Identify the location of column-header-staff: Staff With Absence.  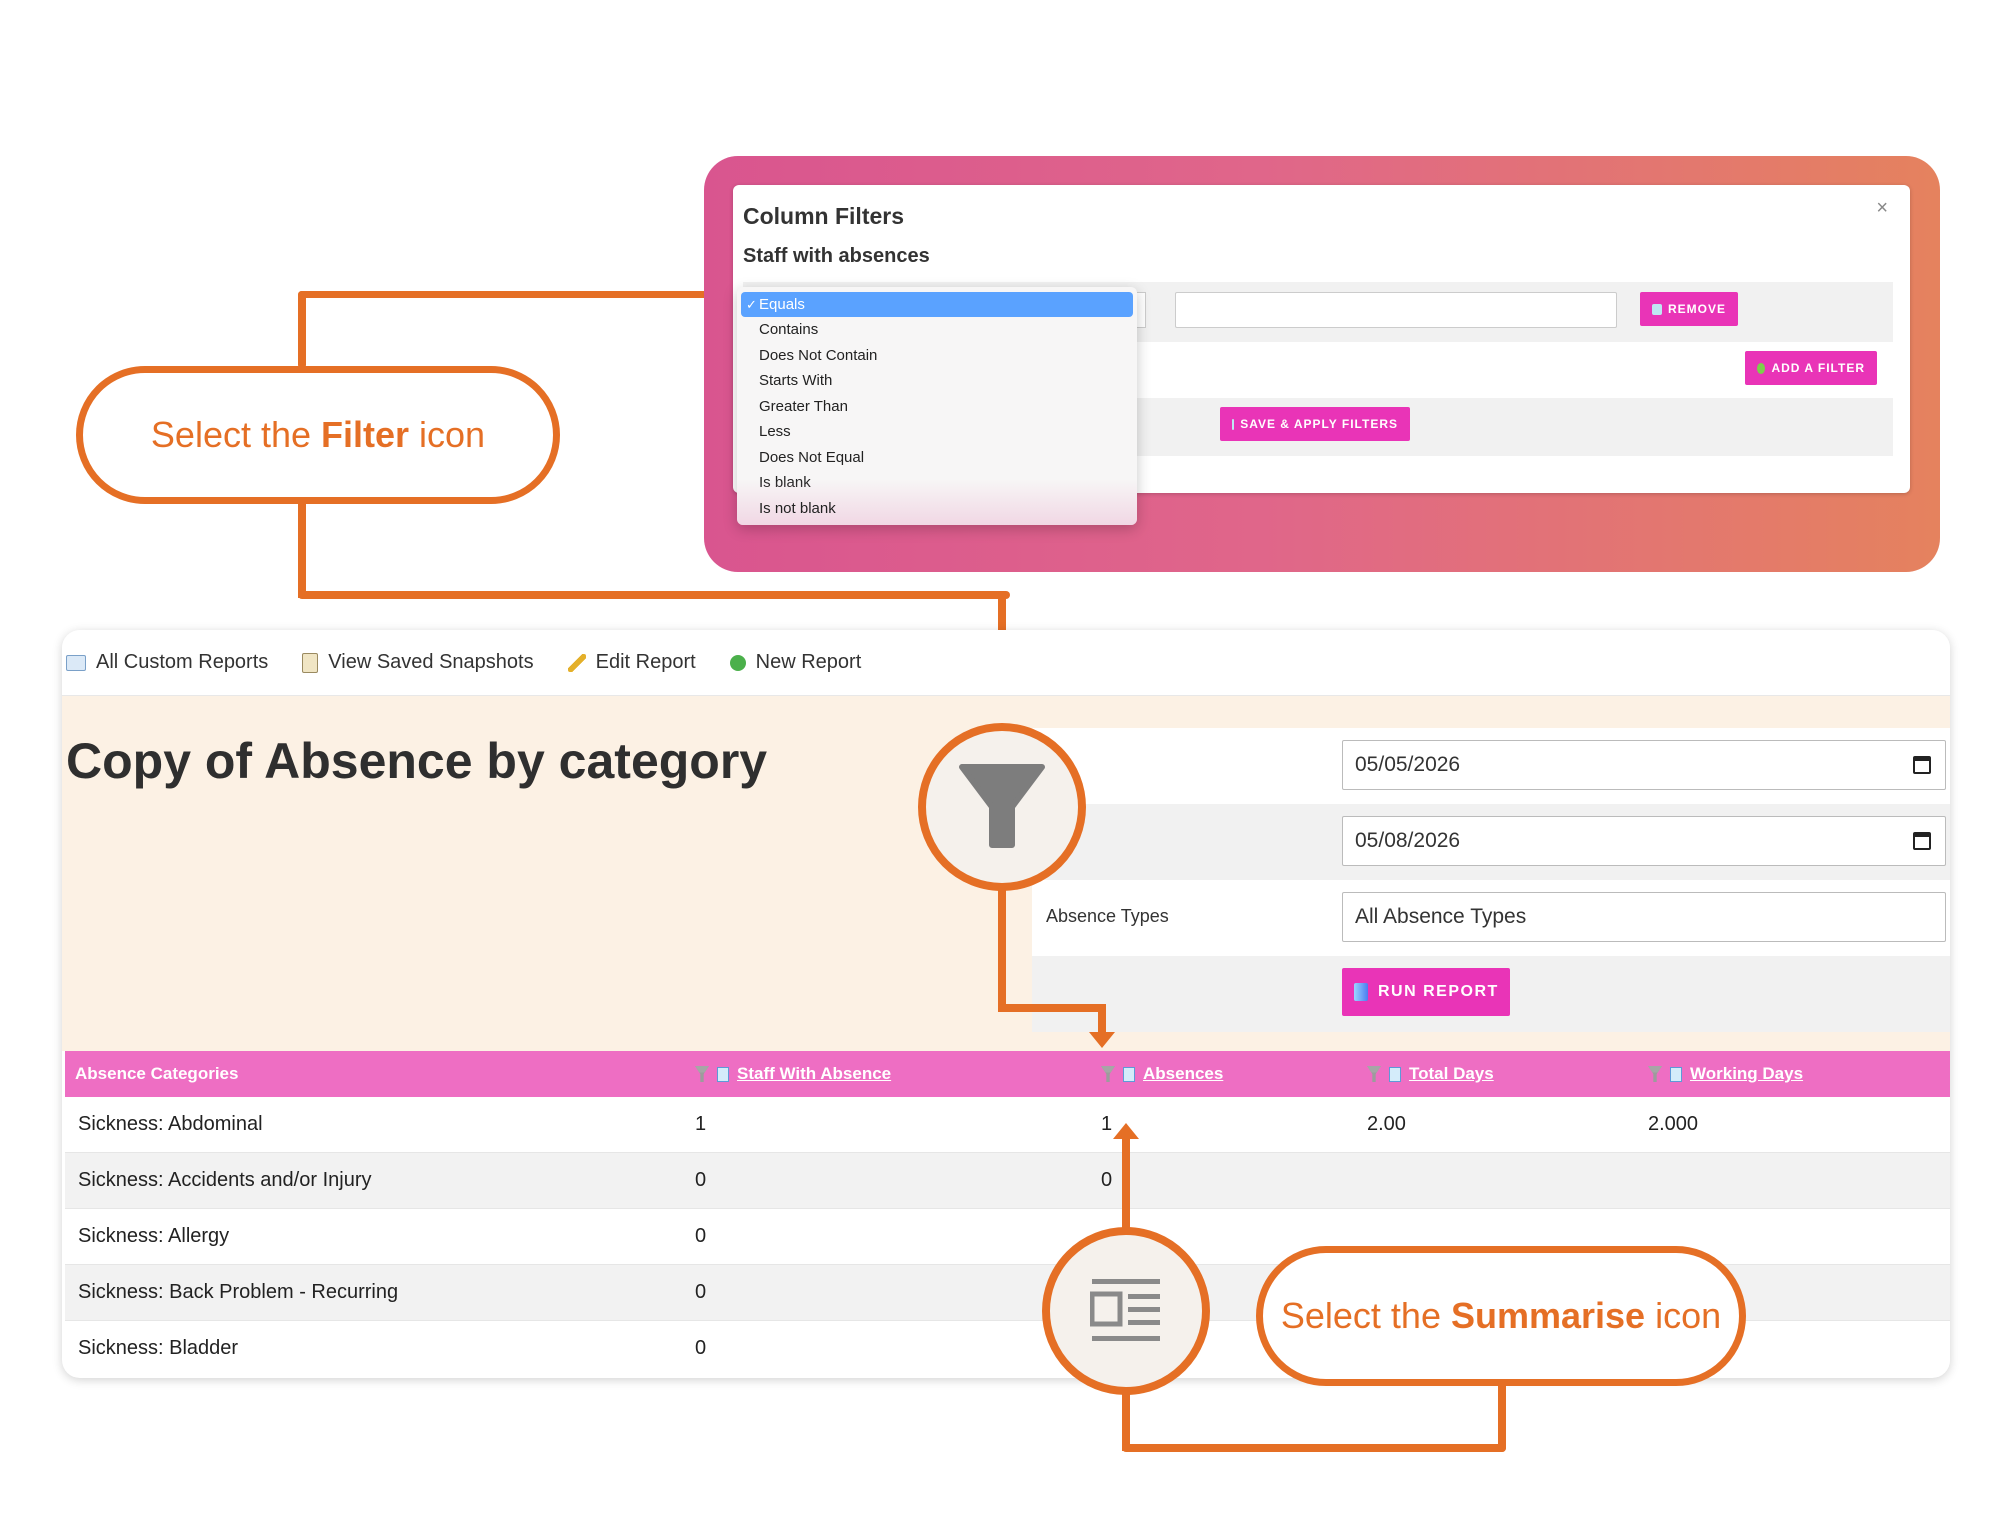
(793, 1074).